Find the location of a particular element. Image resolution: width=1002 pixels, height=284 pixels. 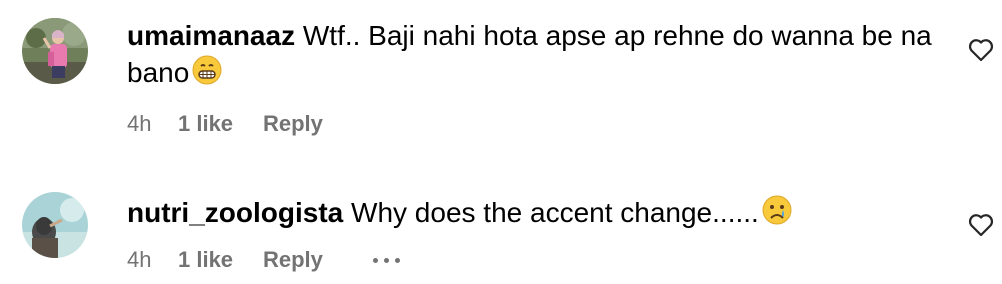

ellipsis-icon is located at coordinates (386, 260).